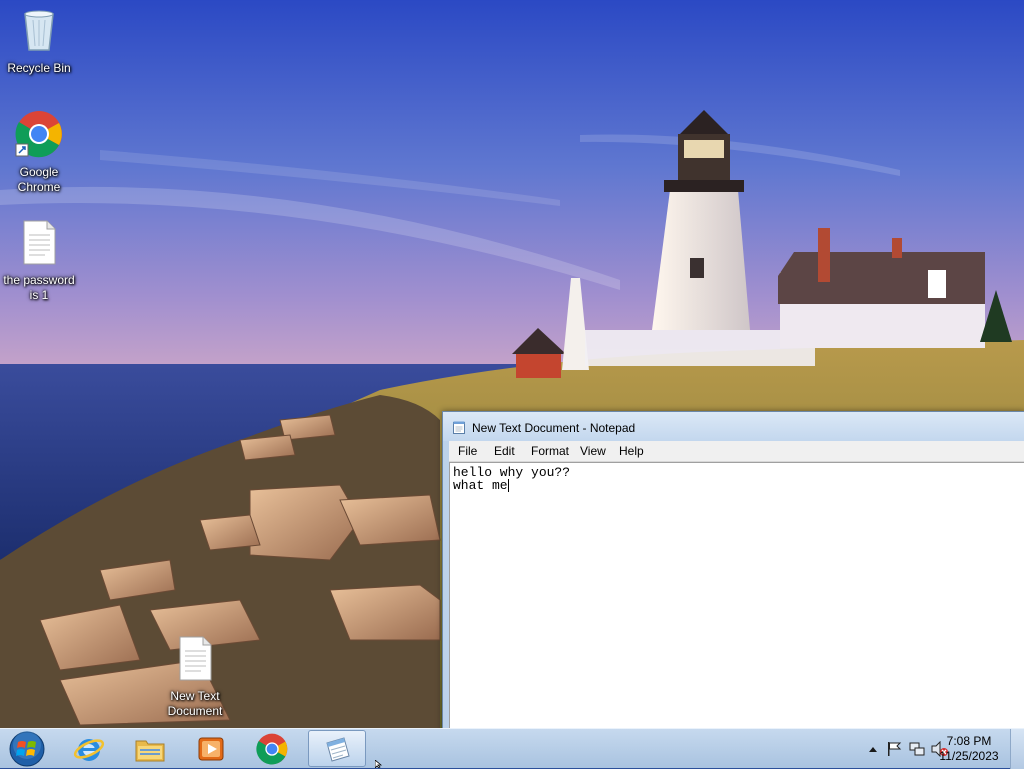 The image size is (1024, 769). I want to click on internet-explorer-icon, so click(89, 750).